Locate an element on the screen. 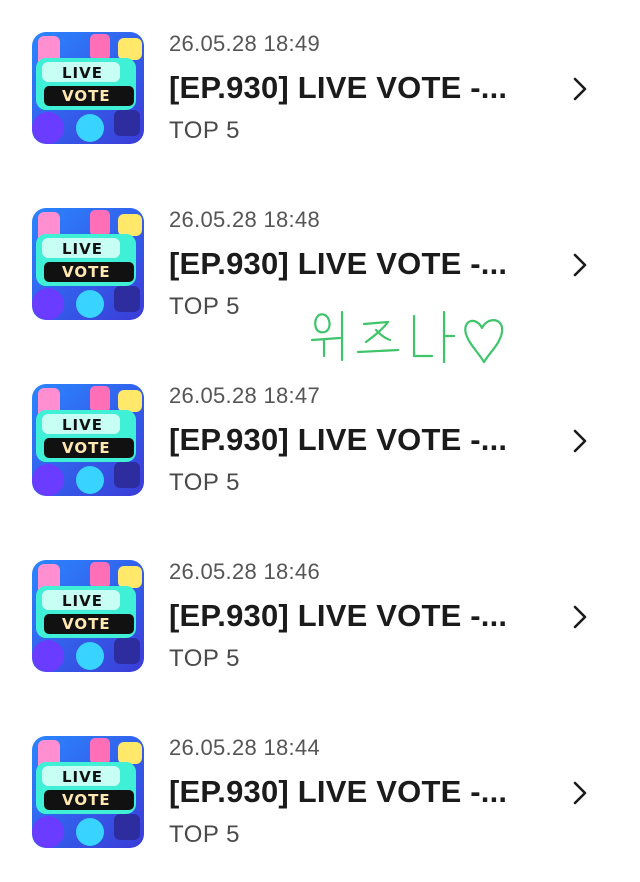  timestamp: 26.05.28 18:48 is located at coordinates (245, 219).